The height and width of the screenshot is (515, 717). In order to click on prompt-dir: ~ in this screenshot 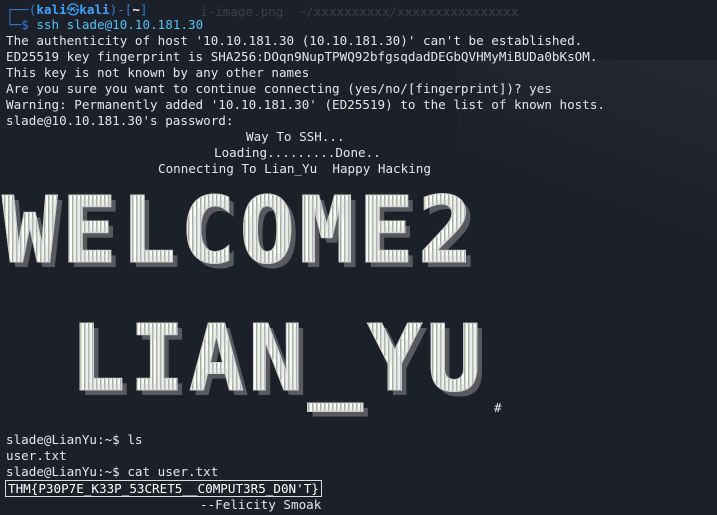, I will do `click(136, 9)`.